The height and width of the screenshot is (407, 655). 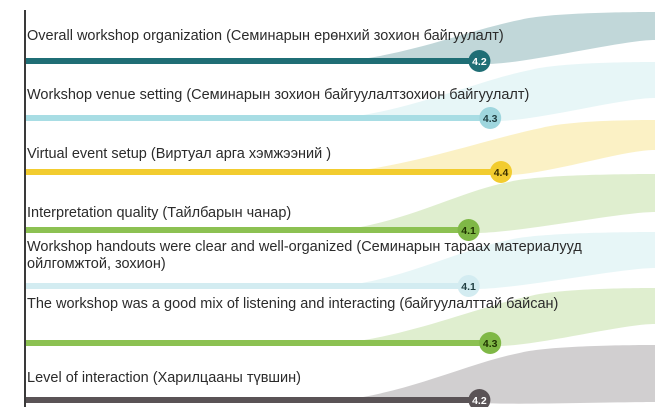 I want to click on value-label-5: 4.3, so click(x=490, y=344).